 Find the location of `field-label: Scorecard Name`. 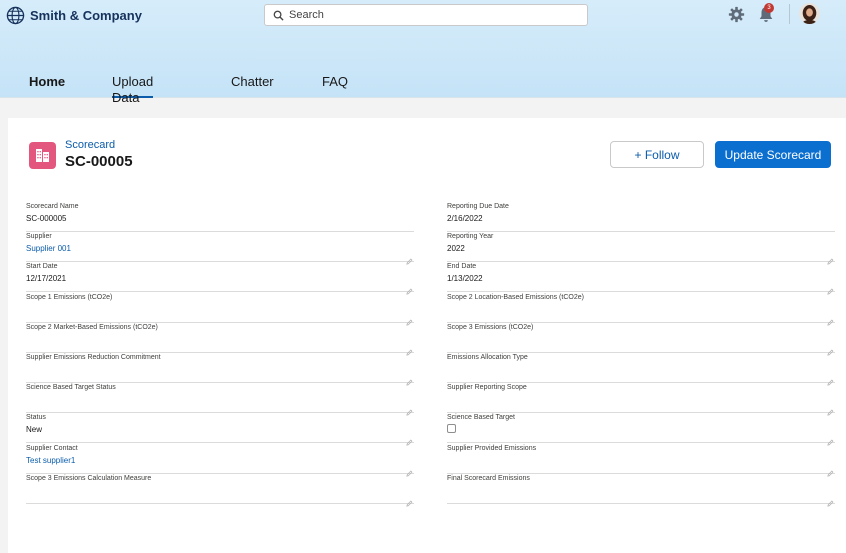

field-label: Scorecard Name is located at coordinates (52, 206).